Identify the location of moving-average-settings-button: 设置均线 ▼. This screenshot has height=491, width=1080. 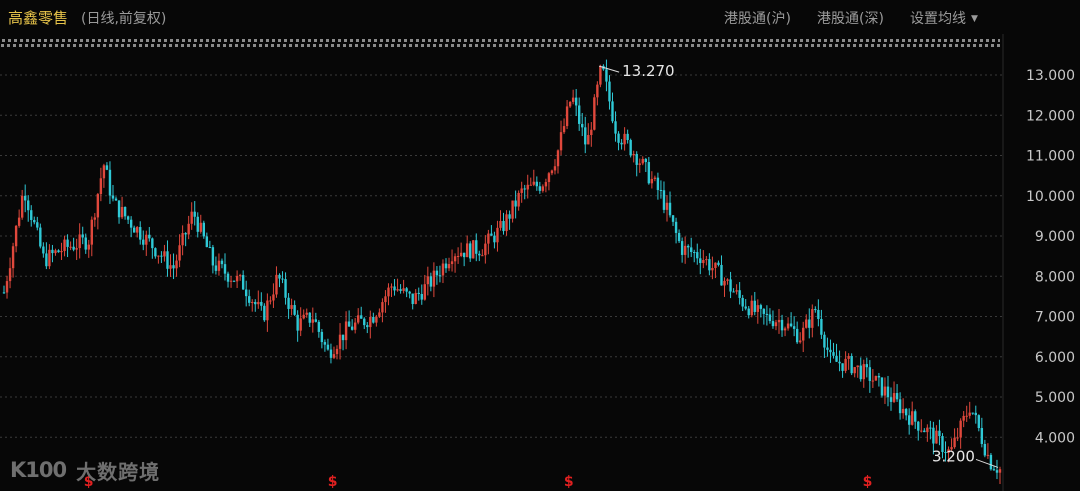
(944, 18).